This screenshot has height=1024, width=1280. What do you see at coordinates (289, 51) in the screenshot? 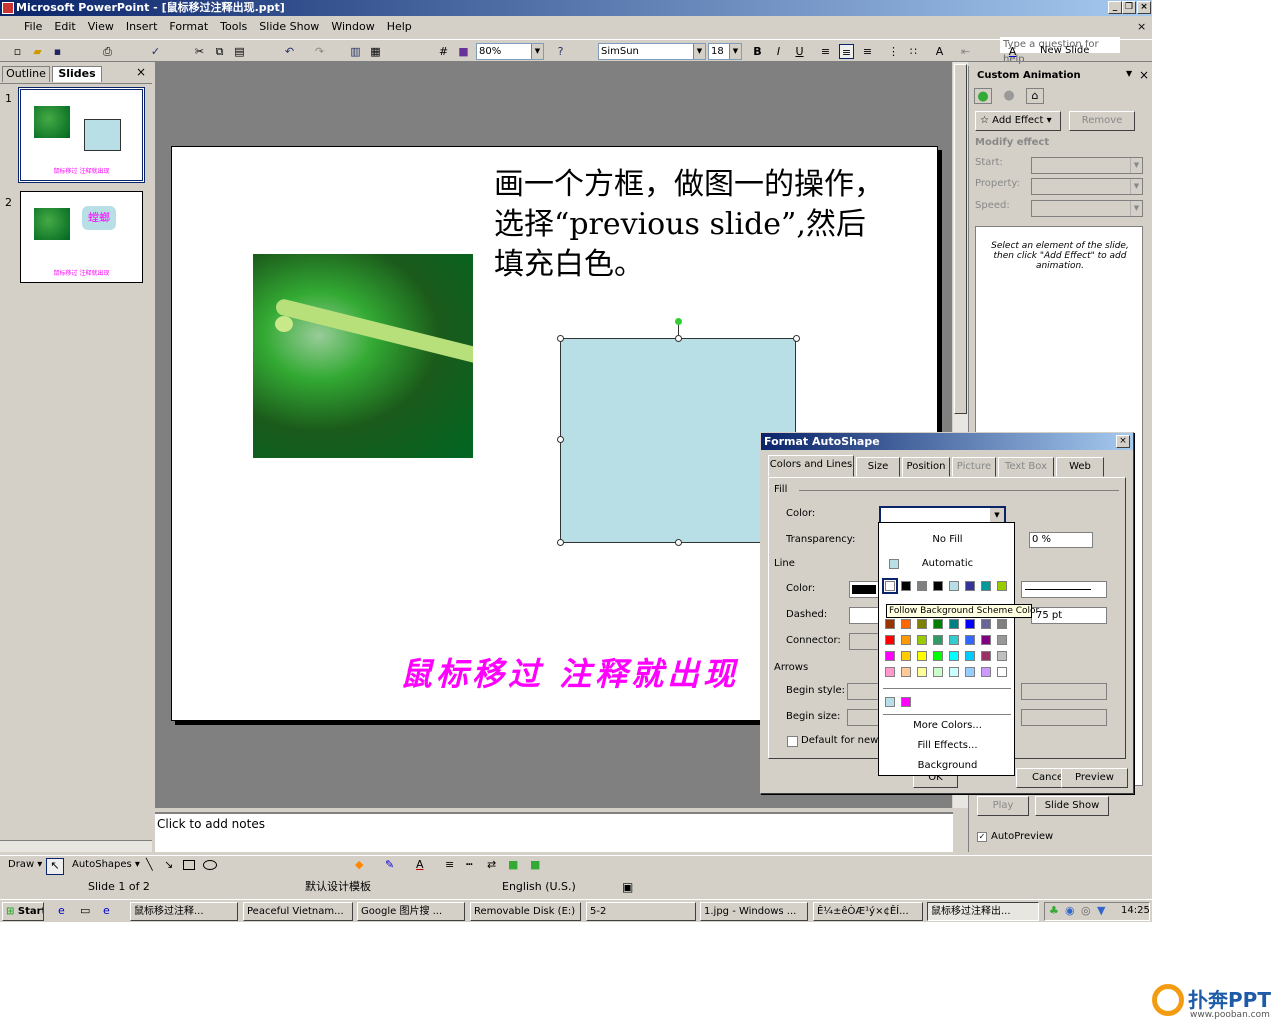
I see `undo-icon: ↶` at bounding box center [289, 51].